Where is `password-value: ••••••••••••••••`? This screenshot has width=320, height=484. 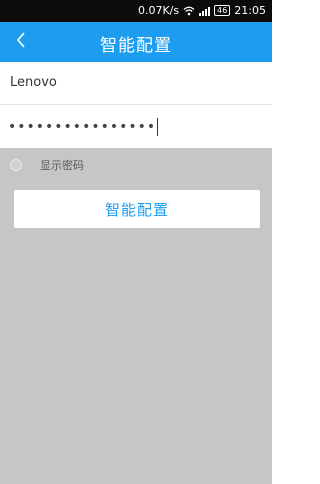 password-value: •••••••••••••••• is located at coordinates (82, 127).